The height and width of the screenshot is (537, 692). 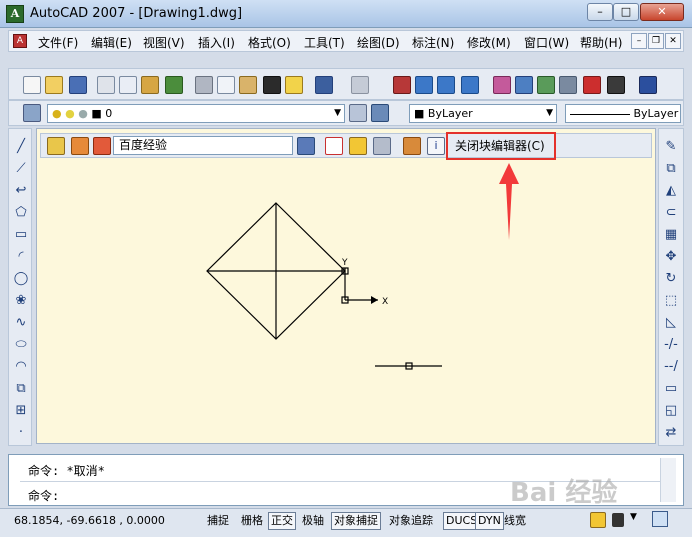 What do you see at coordinates (509, 201) in the screenshot?
I see `red-annotation-arrow` at bounding box center [509, 201].